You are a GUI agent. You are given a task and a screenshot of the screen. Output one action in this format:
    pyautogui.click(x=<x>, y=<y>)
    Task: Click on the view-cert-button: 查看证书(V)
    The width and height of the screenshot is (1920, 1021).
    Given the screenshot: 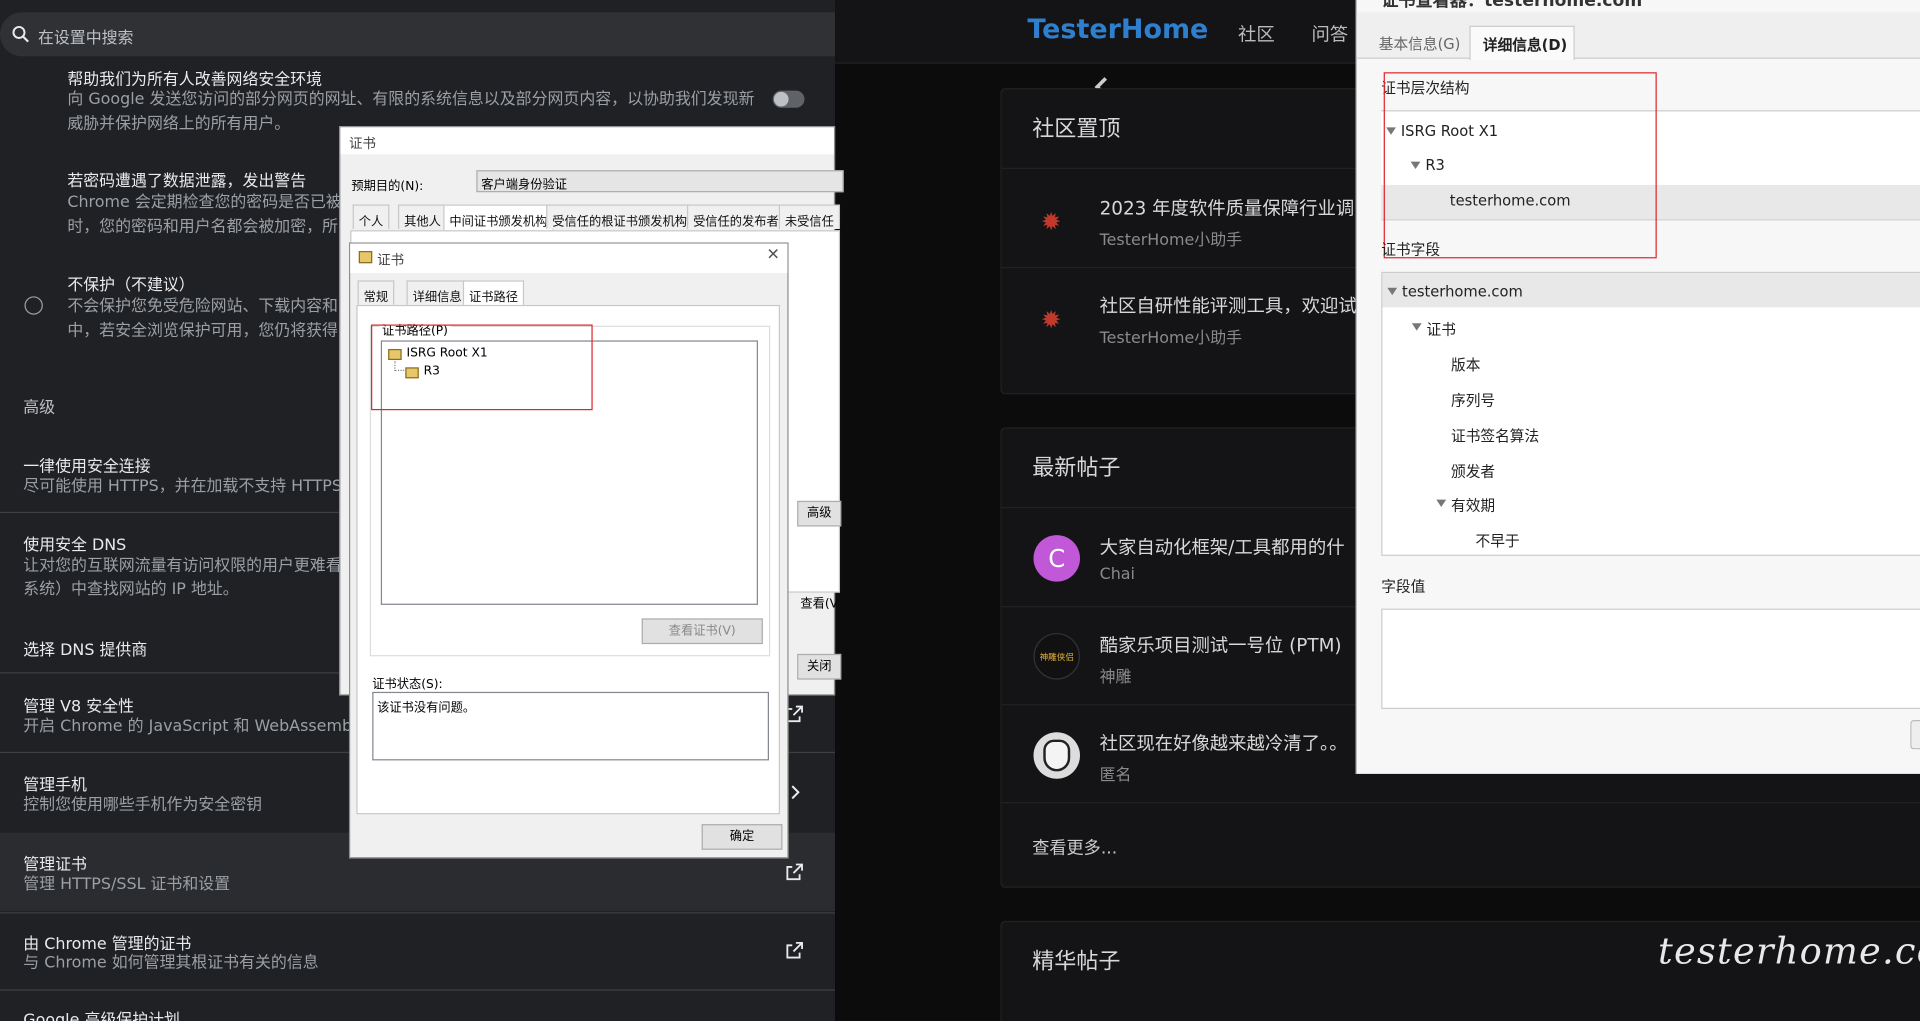 What is the action you would take?
    pyautogui.click(x=702, y=631)
    